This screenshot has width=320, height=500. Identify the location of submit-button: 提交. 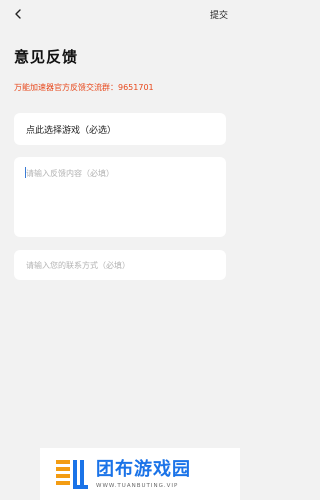
(219, 14).